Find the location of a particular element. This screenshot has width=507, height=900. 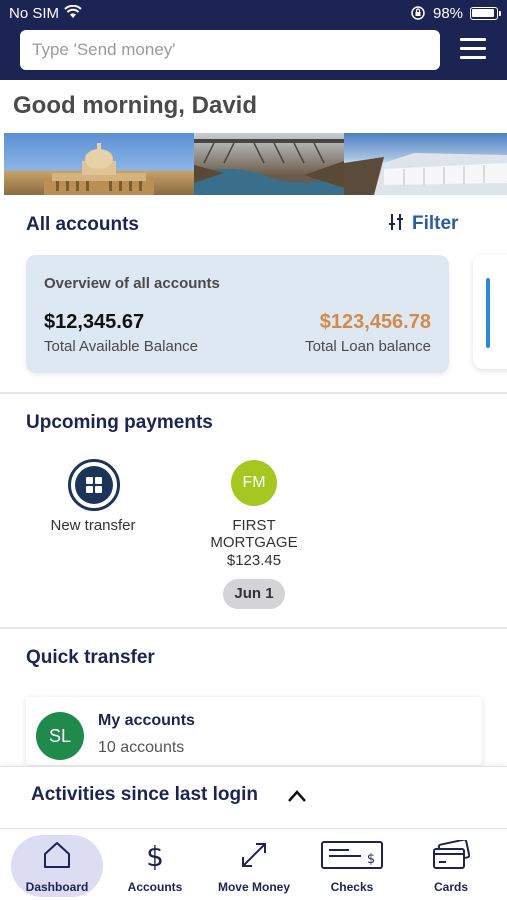

nav-move-money: Move Money is located at coordinates (254, 864).